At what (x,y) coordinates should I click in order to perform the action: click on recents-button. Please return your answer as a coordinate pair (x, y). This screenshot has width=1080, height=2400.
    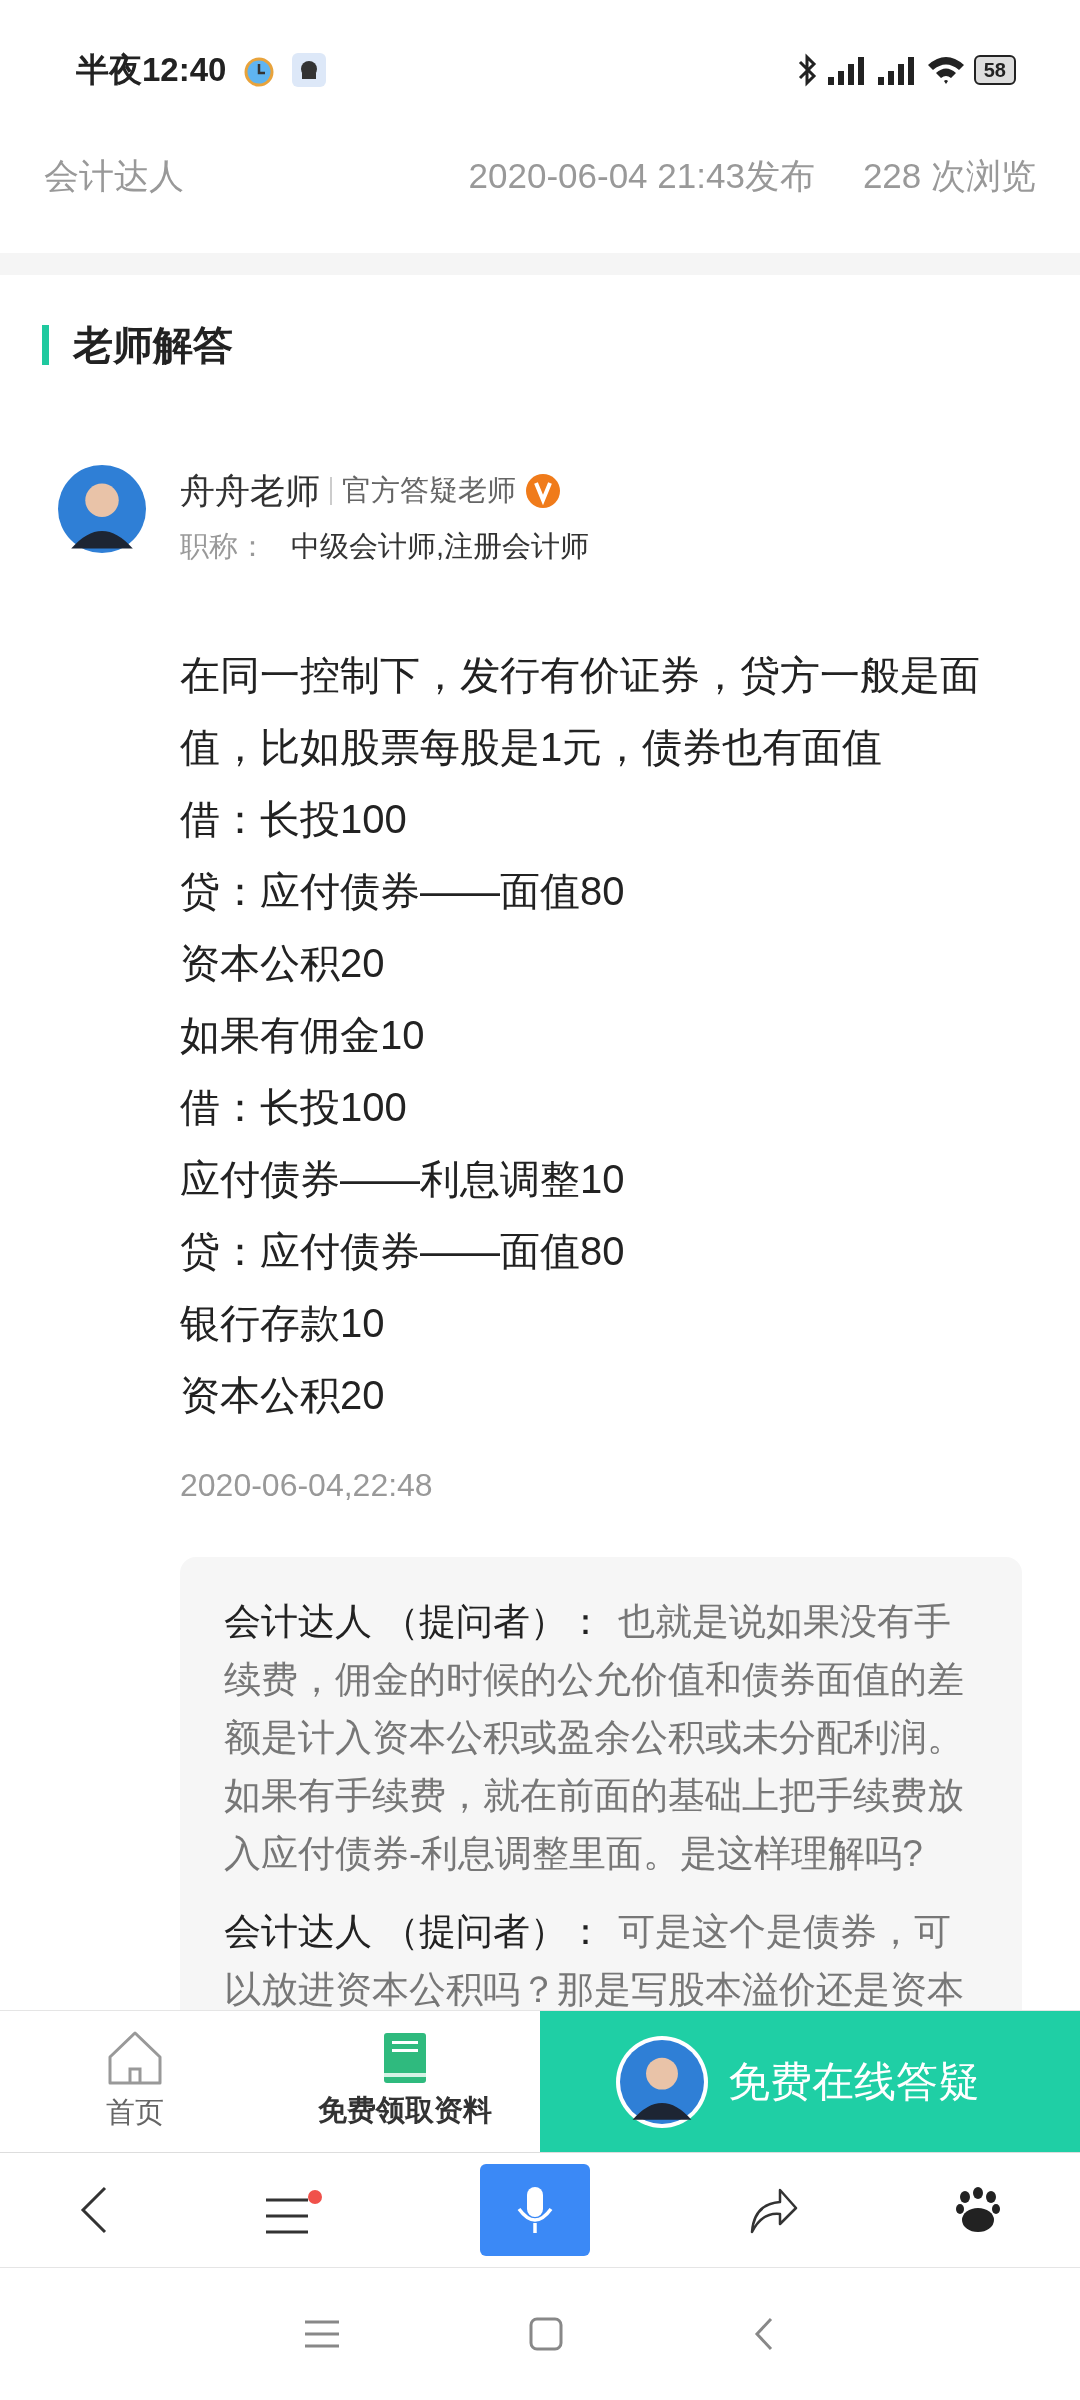
    Looking at the image, I should click on (322, 2334).